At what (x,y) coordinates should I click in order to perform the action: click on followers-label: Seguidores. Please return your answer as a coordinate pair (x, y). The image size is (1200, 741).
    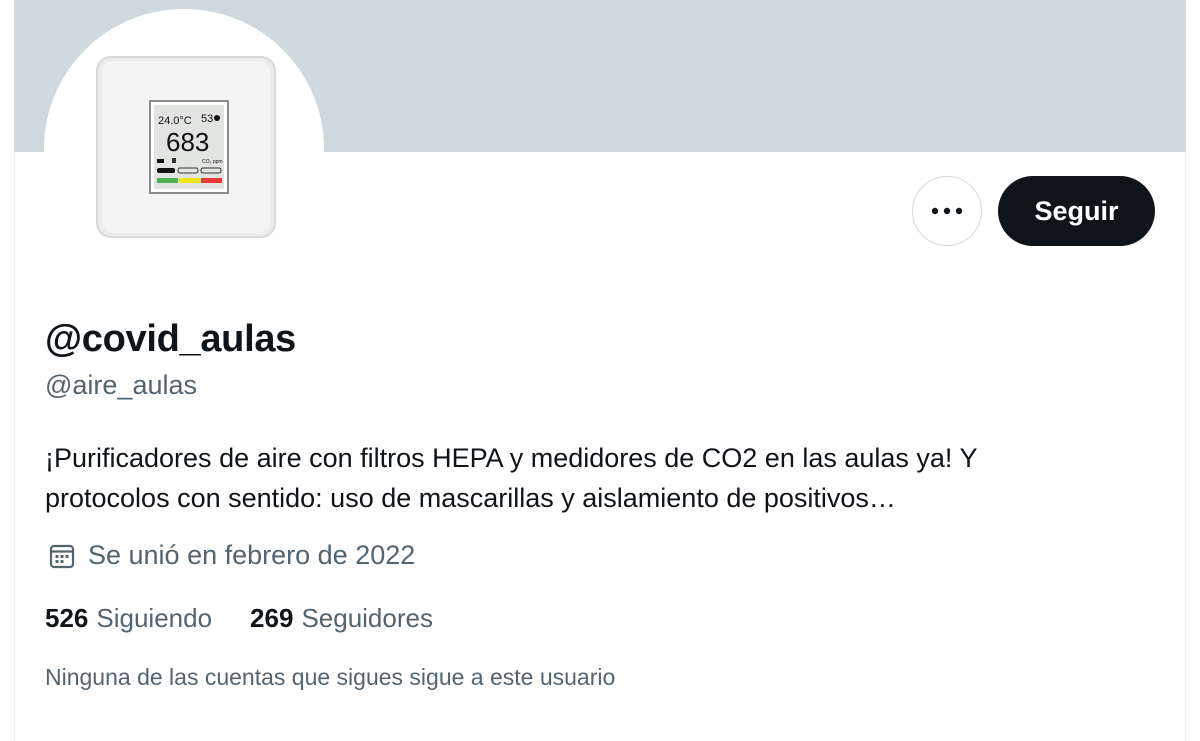
    Looking at the image, I should click on (367, 618).